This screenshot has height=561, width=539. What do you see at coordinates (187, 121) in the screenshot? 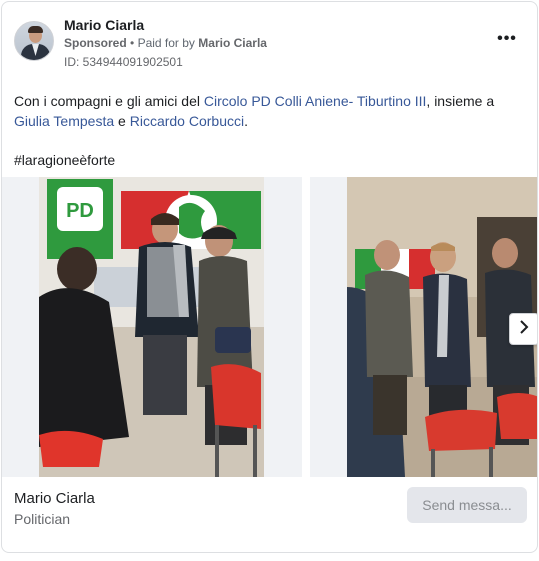
I see `link-riccardo-corbucci: Riccardo Corbucci` at bounding box center [187, 121].